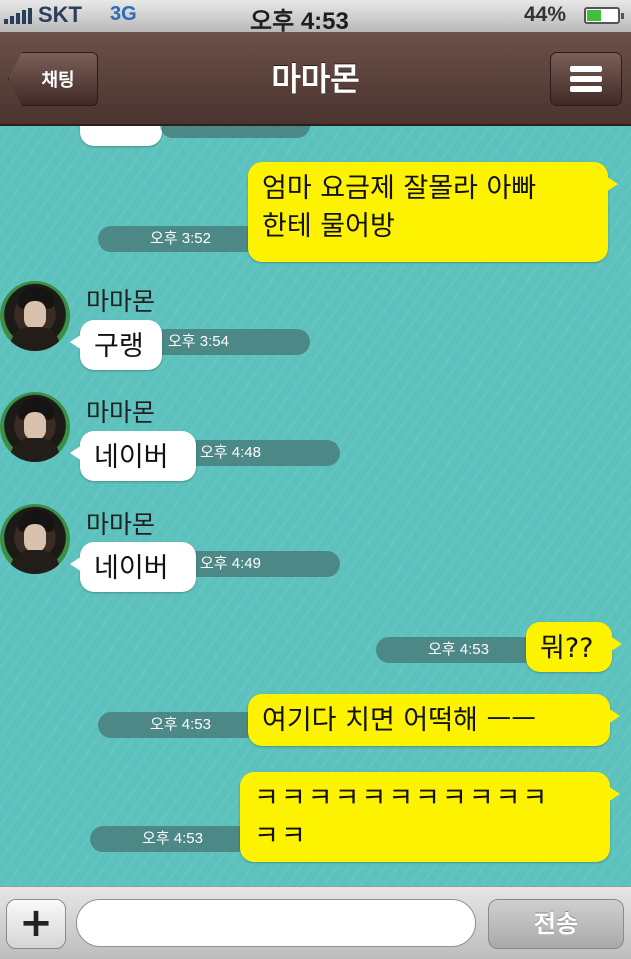  Describe the element at coordinates (230, 342) in the screenshot. I see `message-time: 오후 3:54` at that location.